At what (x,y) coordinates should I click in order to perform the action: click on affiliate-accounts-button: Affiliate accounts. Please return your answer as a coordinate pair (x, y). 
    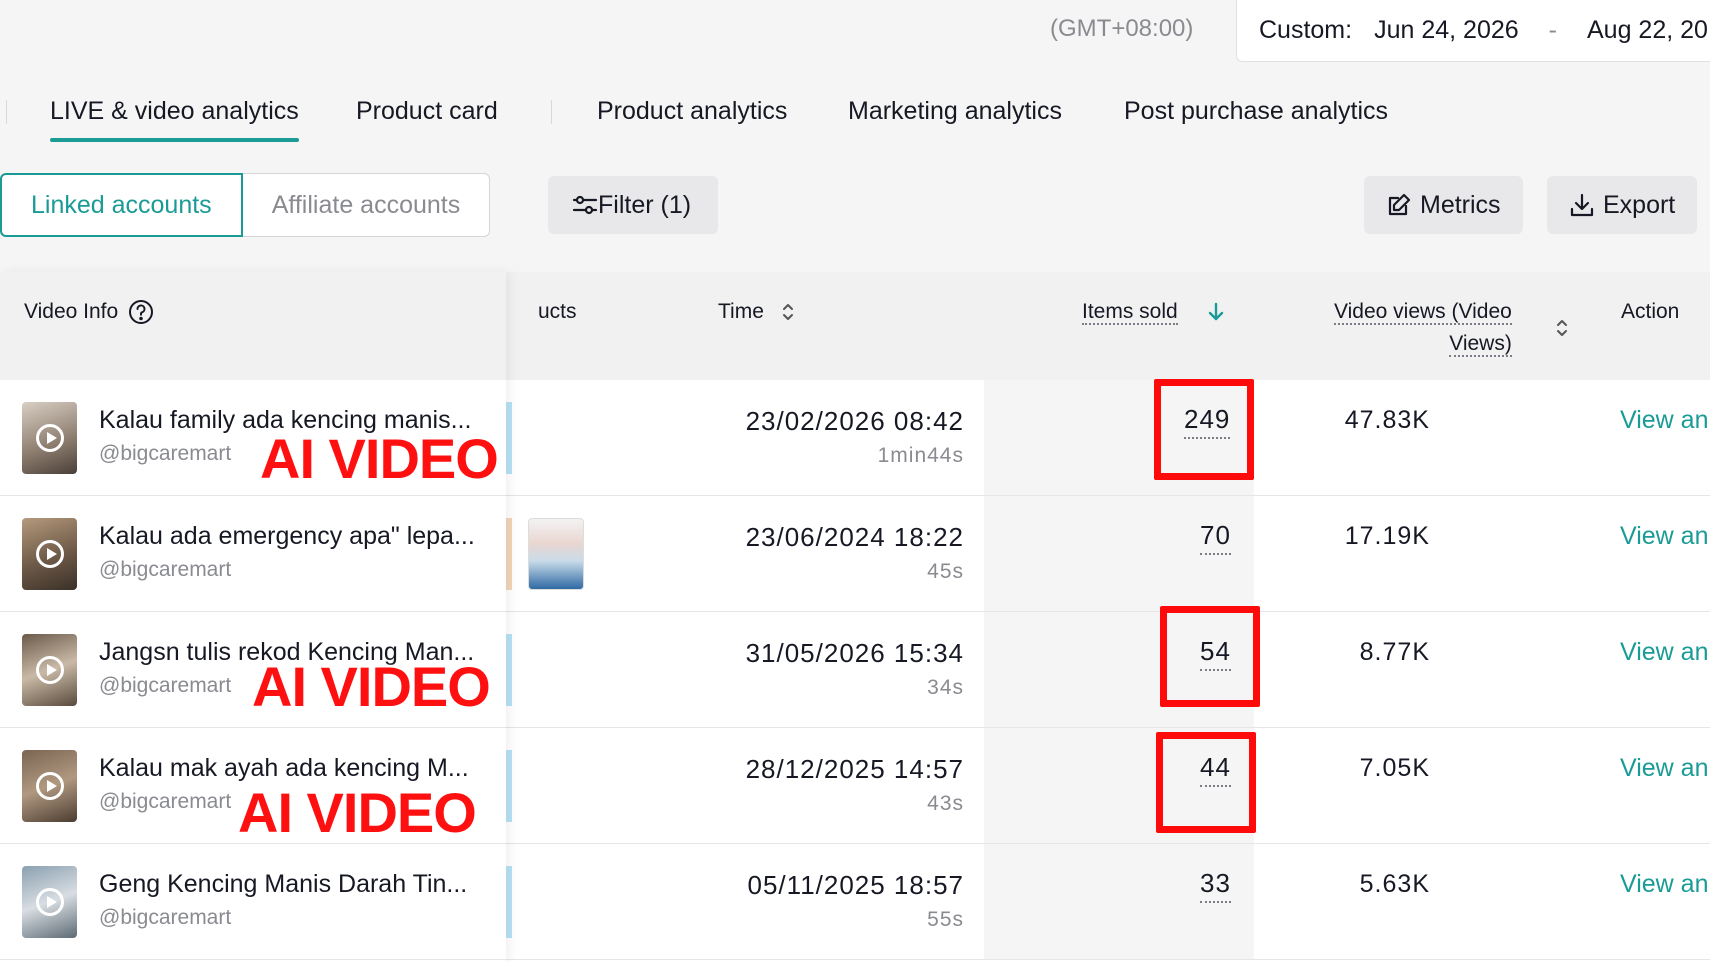
    Looking at the image, I should click on (366, 205).